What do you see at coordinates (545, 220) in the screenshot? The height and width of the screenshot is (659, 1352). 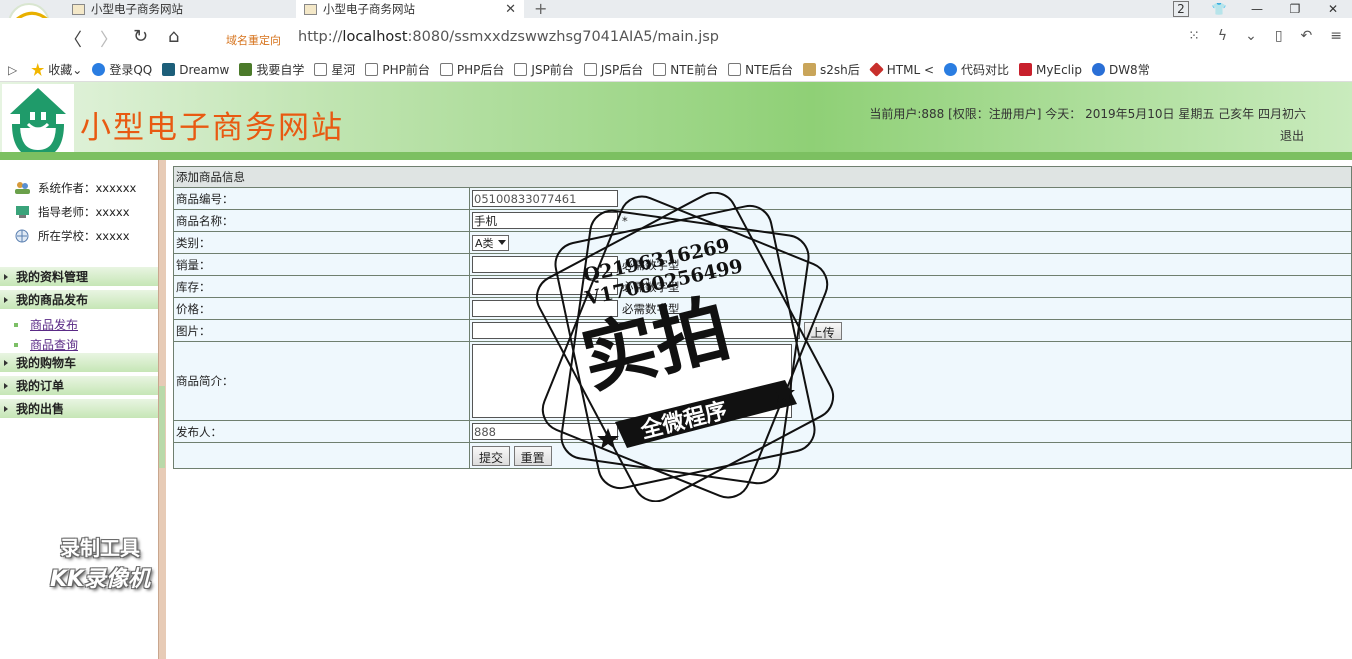 I see `goods-name-input` at bounding box center [545, 220].